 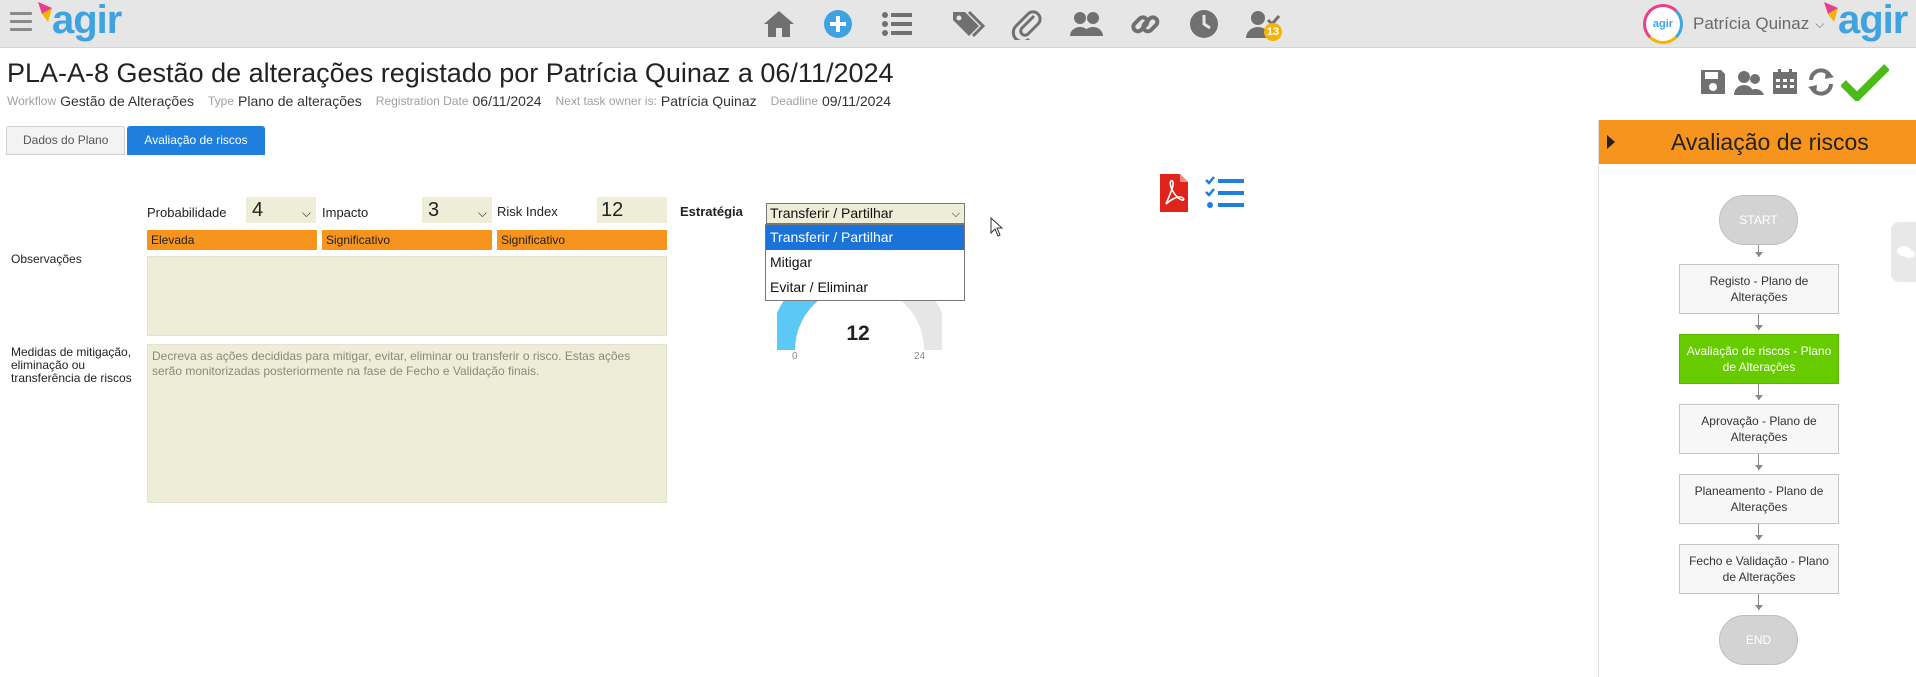 What do you see at coordinates (221, 101) in the screenshot?
I see `meta-type-label: Type` at bounding box center [221, 101].